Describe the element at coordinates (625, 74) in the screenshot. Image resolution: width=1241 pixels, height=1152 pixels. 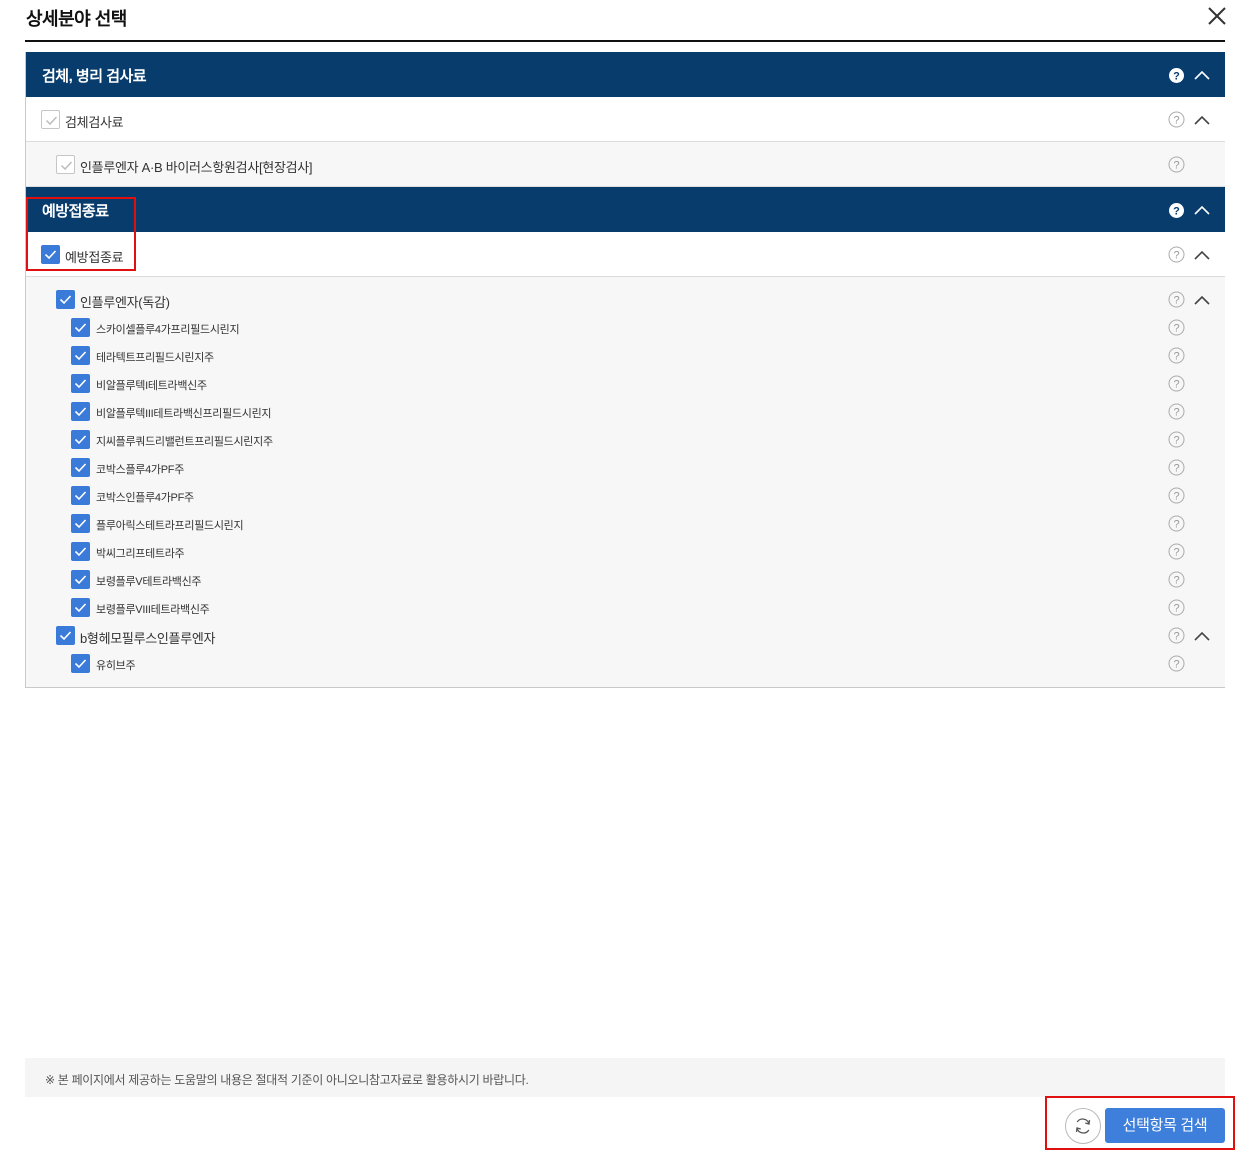
I see `category-header-specimen: 검체, 병리 검사료 ?` at that location.